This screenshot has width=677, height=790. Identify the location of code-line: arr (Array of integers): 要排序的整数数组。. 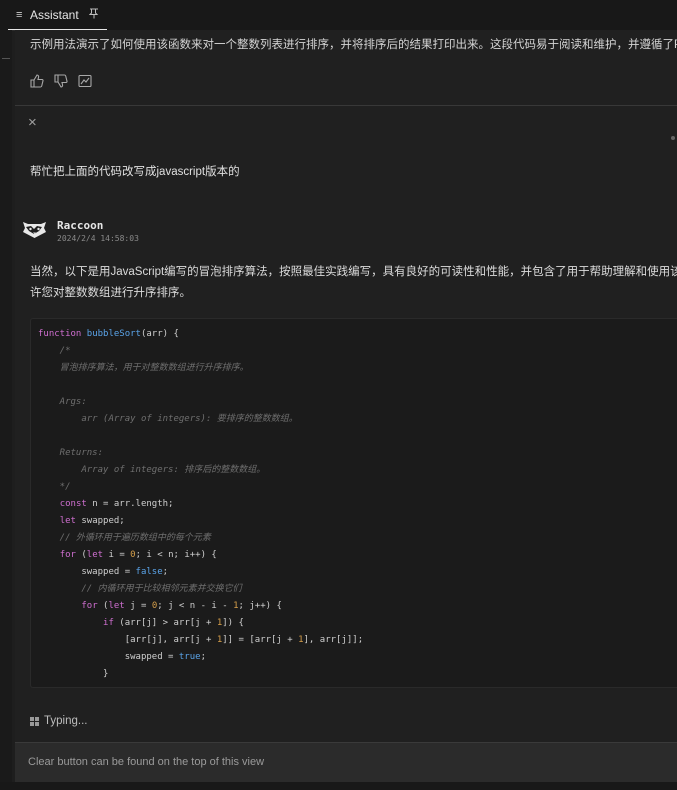
(168, 419).